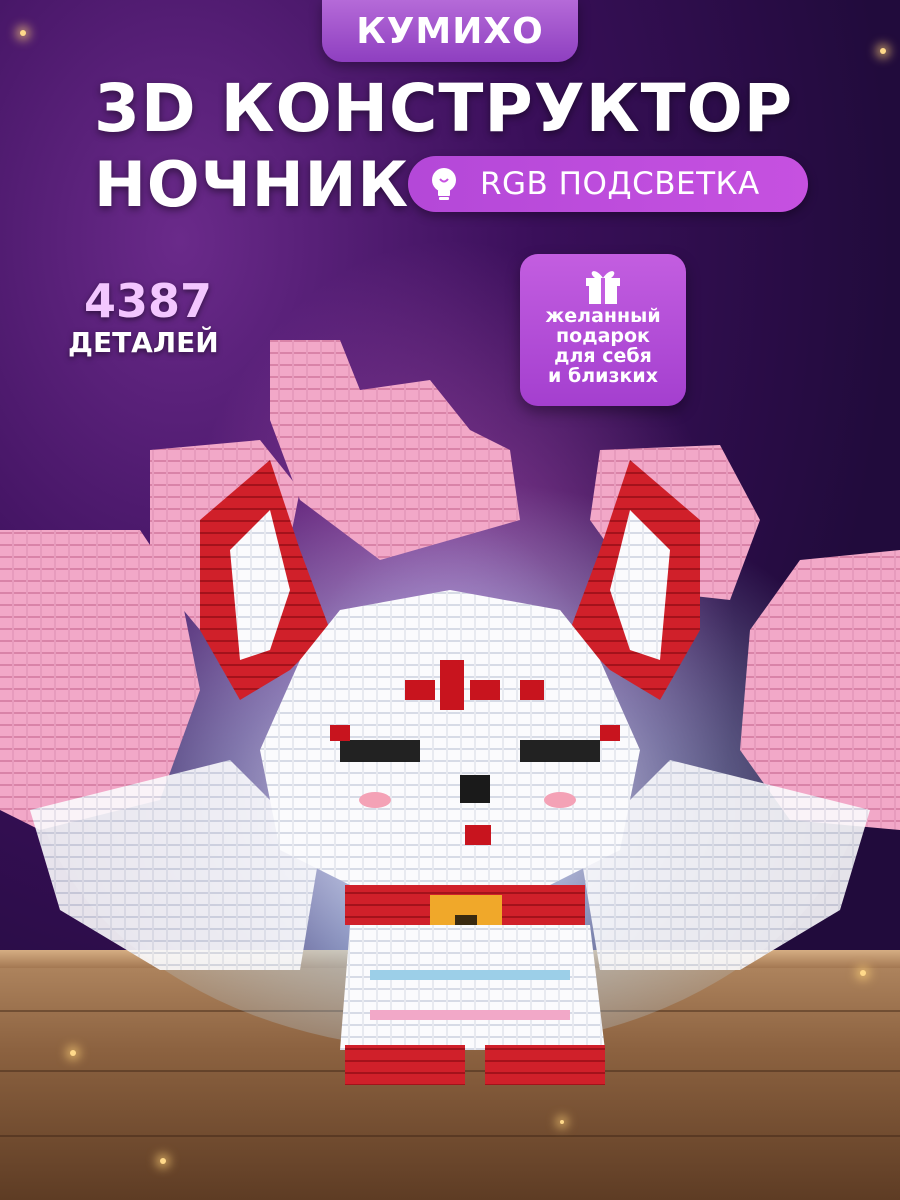  What do you see at coordinates (252, 184) in the screenshot?
I see `headline-subtitle: НОЧНИК` at bounding box center [252, 184].